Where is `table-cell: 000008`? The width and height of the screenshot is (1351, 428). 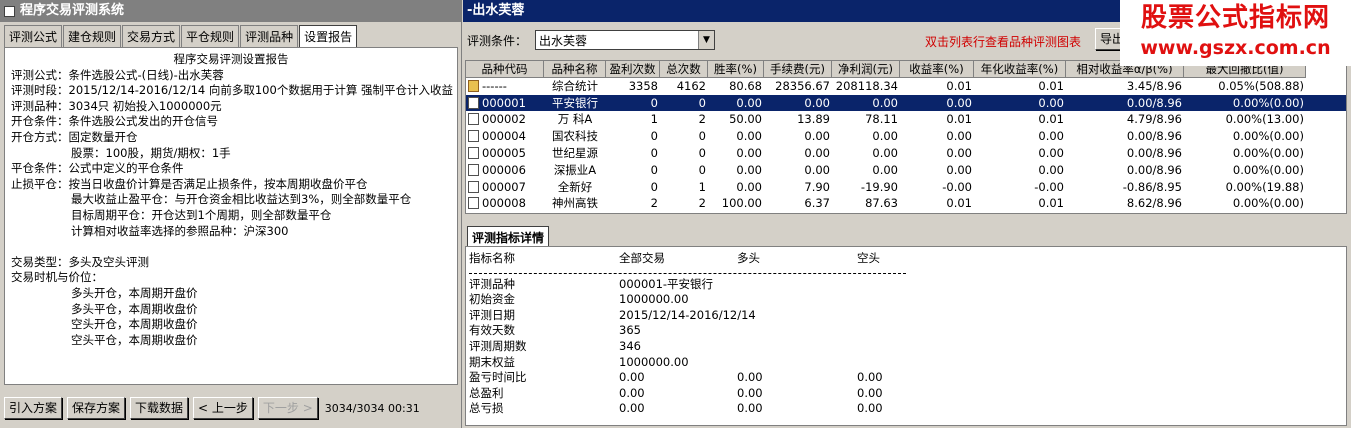 table-cell: 000008 is located at coordinates (505, 203).